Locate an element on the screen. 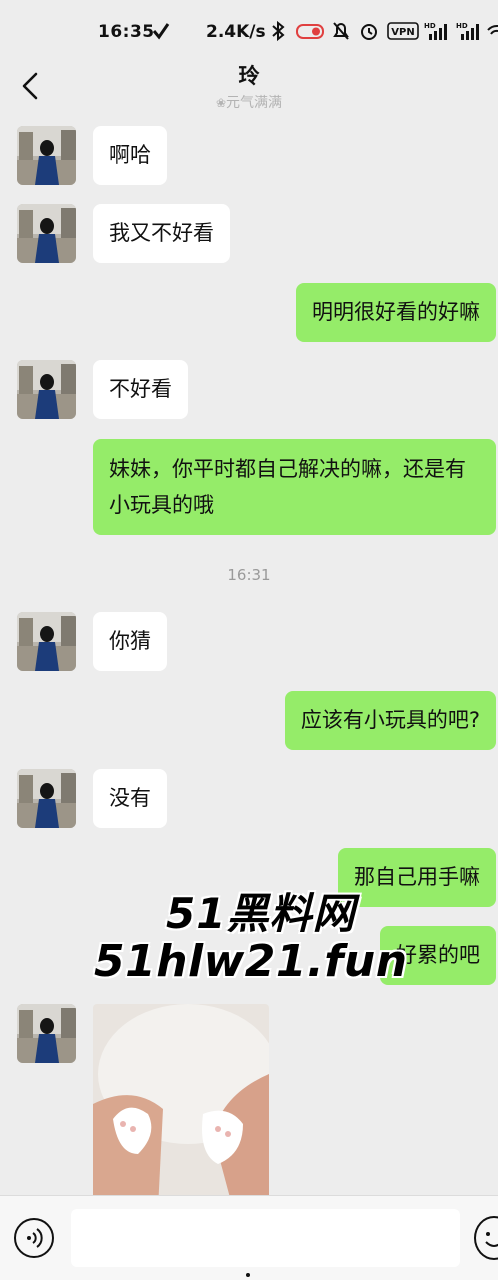 This screenshot has height=1280, width=498. check-icon is located at coordinates (161, 31).